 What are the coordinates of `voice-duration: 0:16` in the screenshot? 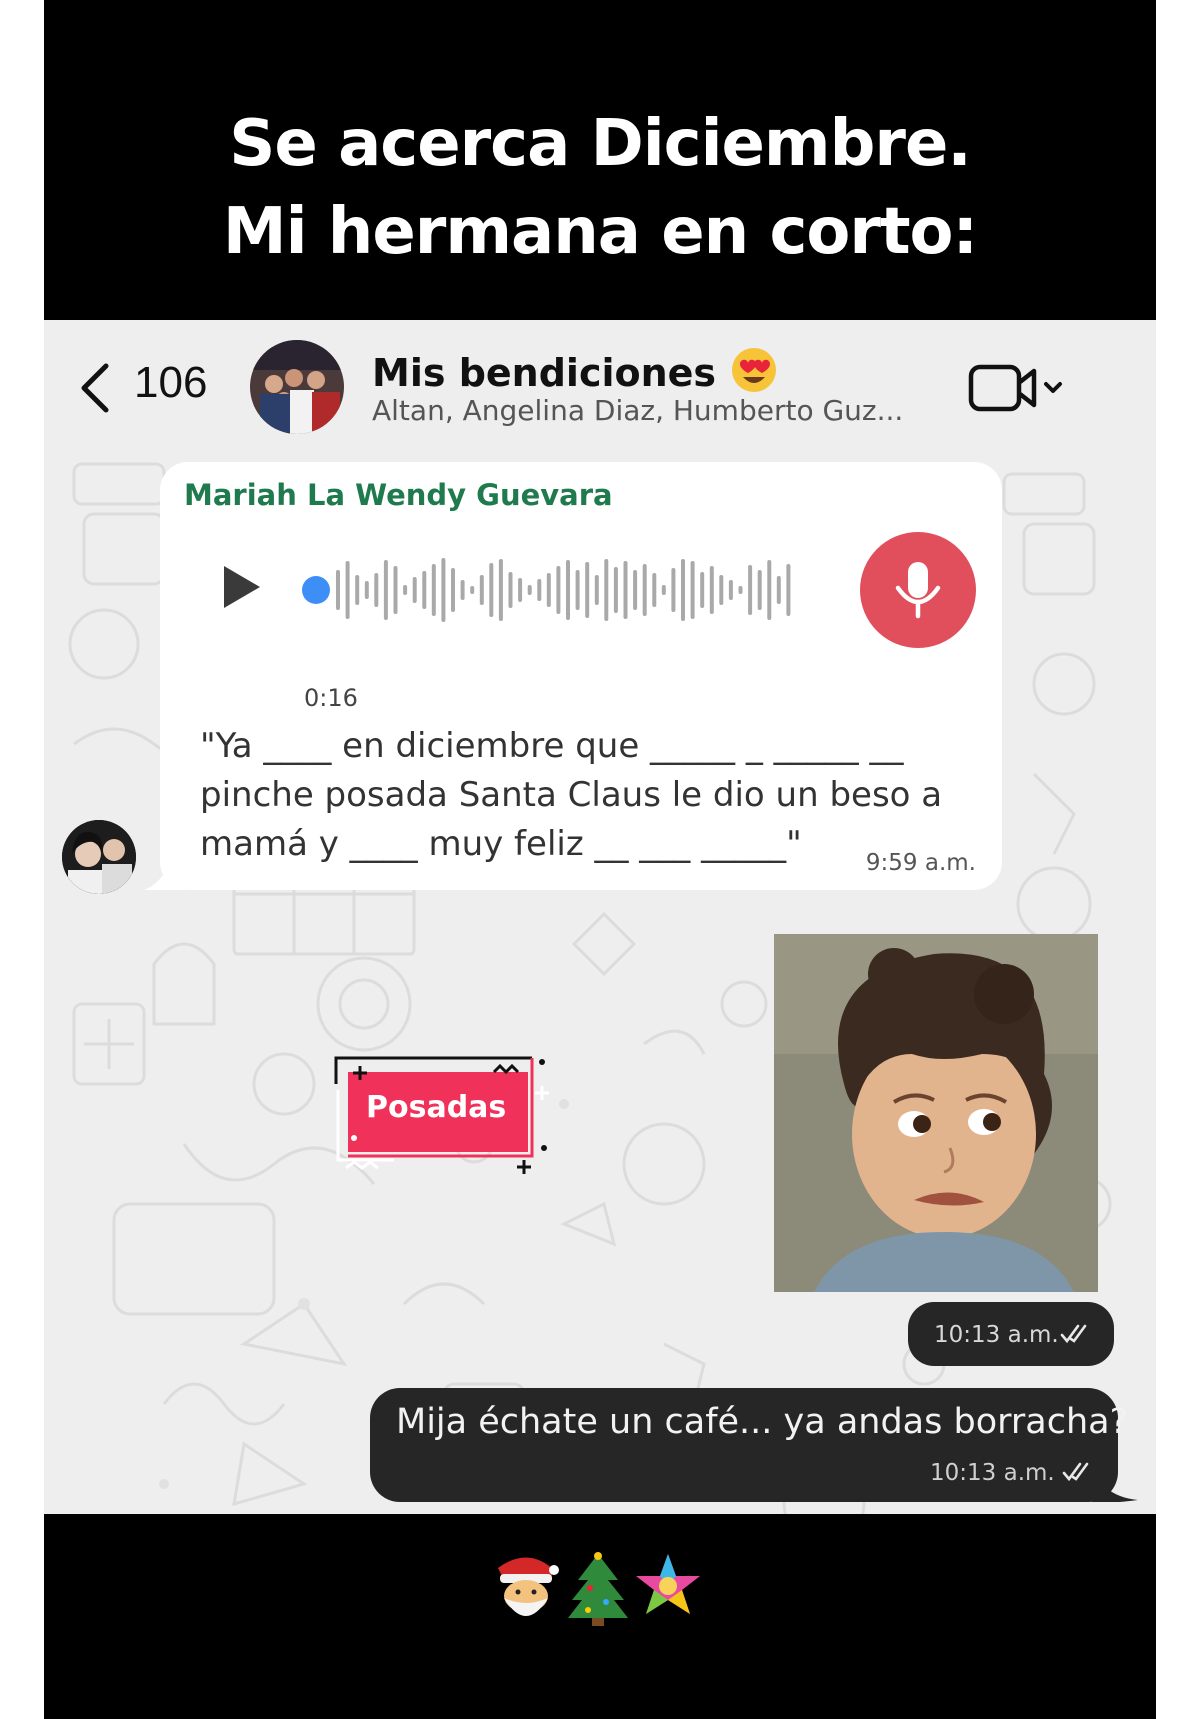 It's located at (331, 698).